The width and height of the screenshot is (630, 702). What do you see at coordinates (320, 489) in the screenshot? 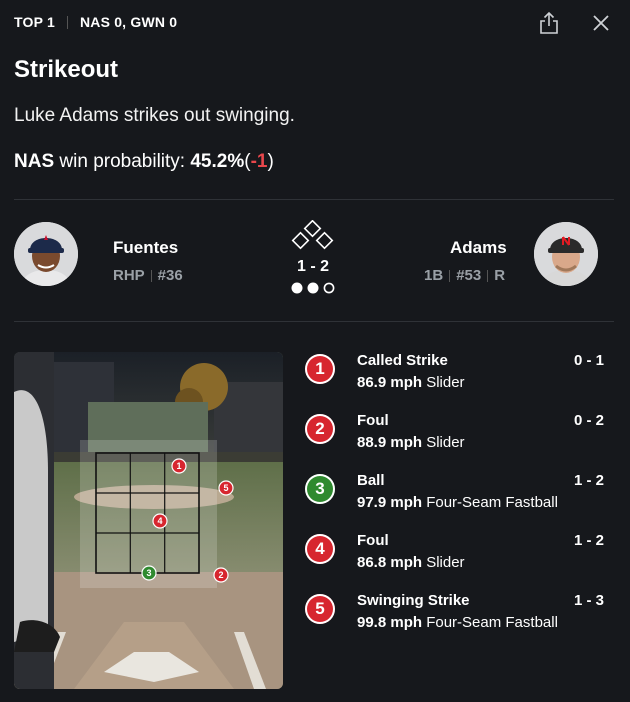
I see `pitch-number-badge: 3` at bounding box center [320, 489].